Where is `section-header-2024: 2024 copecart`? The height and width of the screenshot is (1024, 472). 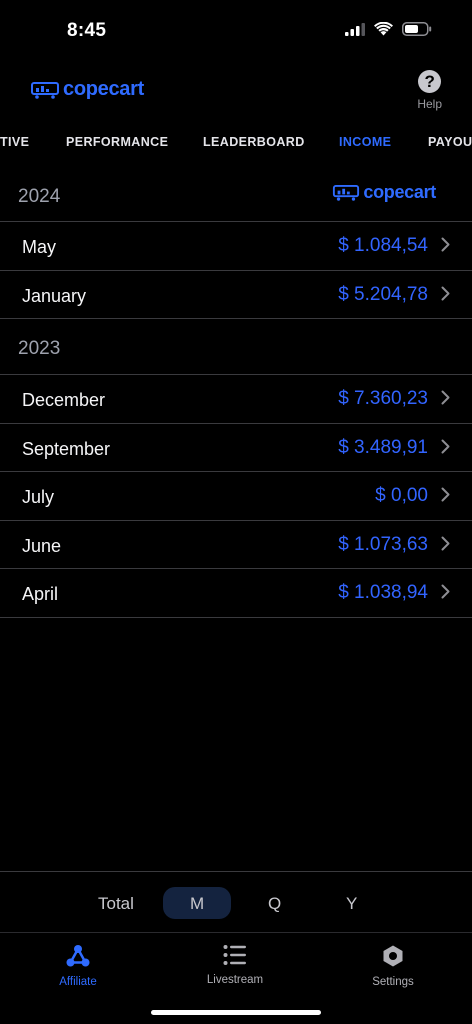 section-header-2024: 2024 copecart is located at coordinates (236, 196).